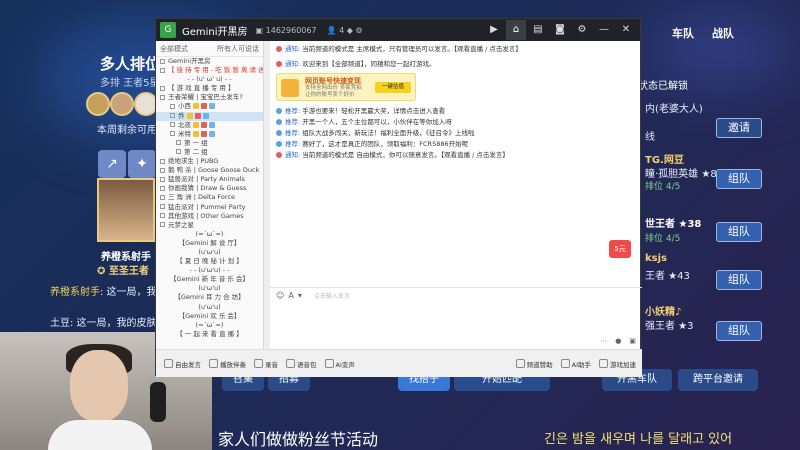 This screenshot has height=450, width=800. I want to click on channel-label: 【Gemini 耳 力 合 坊】, so click(209, 297).